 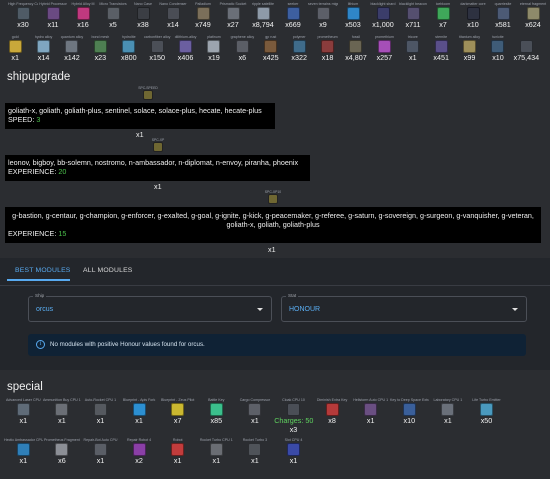 I want to click on item-cell: darkmatter core x10, so click(x=473, y=15).